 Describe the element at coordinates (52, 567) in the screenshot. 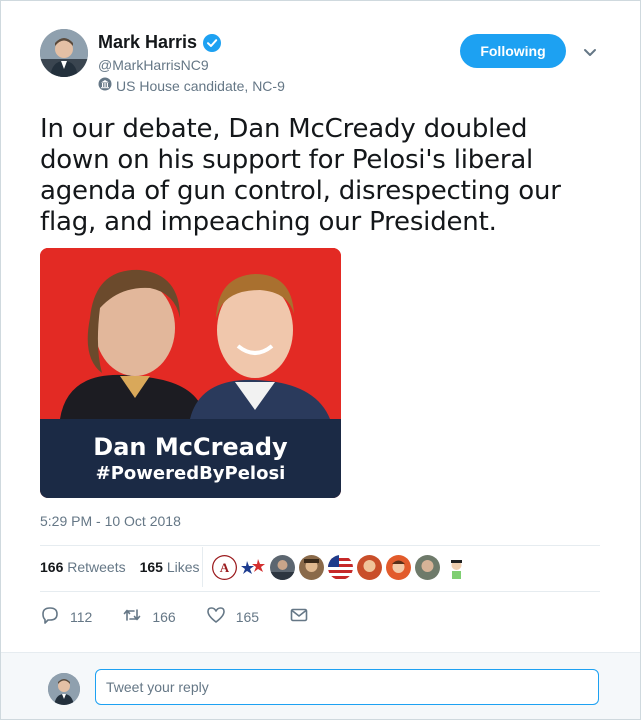

I see `retweets-count: 166` at that location.